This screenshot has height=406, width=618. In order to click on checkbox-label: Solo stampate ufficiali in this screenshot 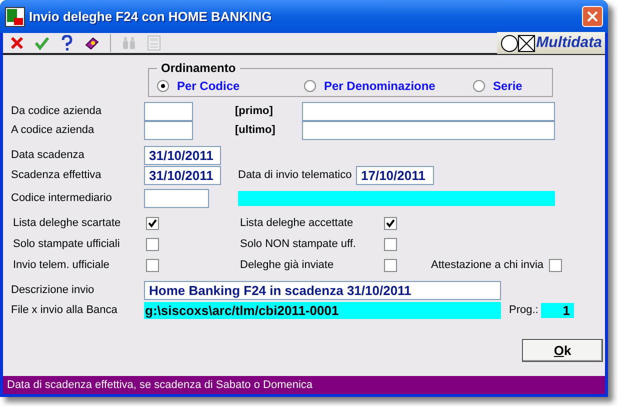, I will do `click(67, 244)`.